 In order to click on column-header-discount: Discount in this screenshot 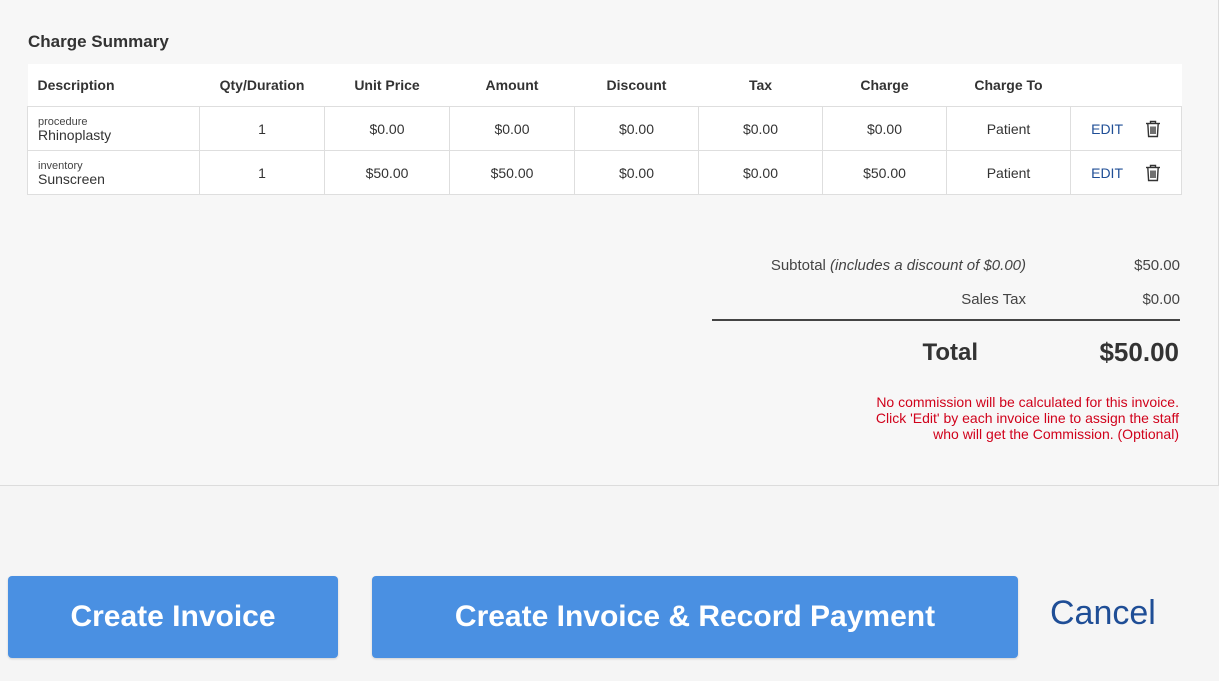, I will do `click(636, 85)`.